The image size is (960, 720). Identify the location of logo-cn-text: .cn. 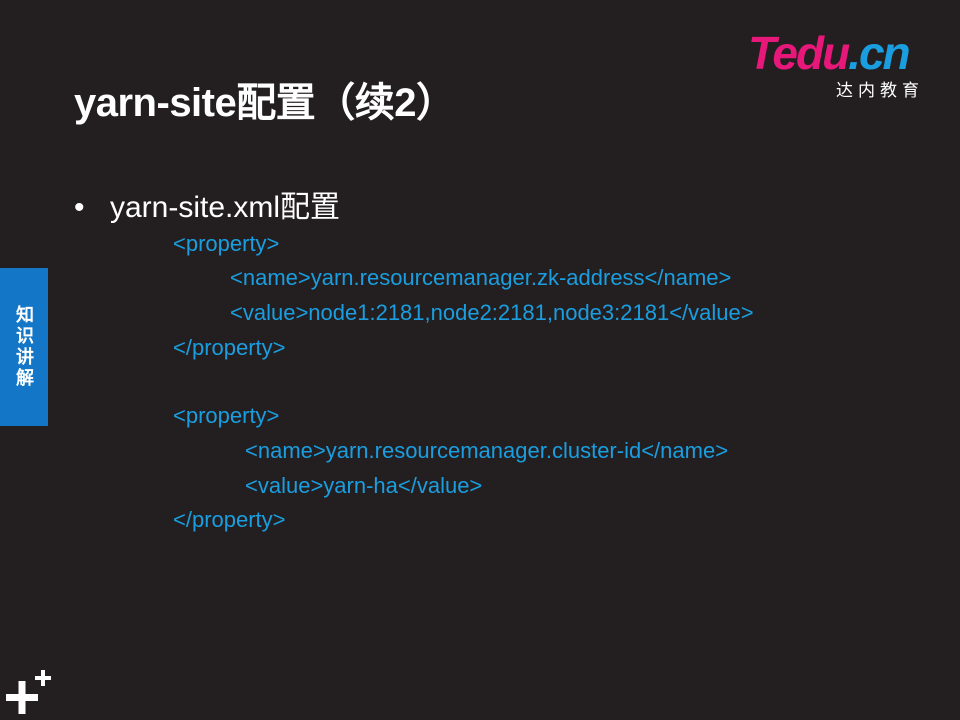
(879, 53).